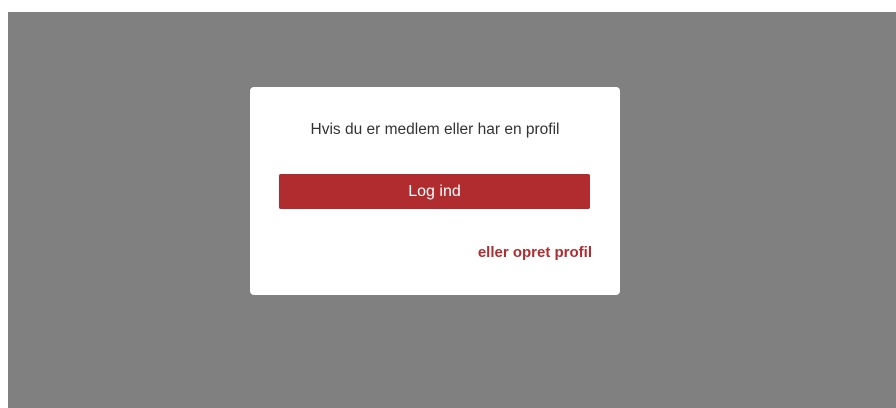 This screenshot has height=408, width=896. I want to click on dialog-prompt: Hvis du er medlem eller har en profil, so click(435, 129).